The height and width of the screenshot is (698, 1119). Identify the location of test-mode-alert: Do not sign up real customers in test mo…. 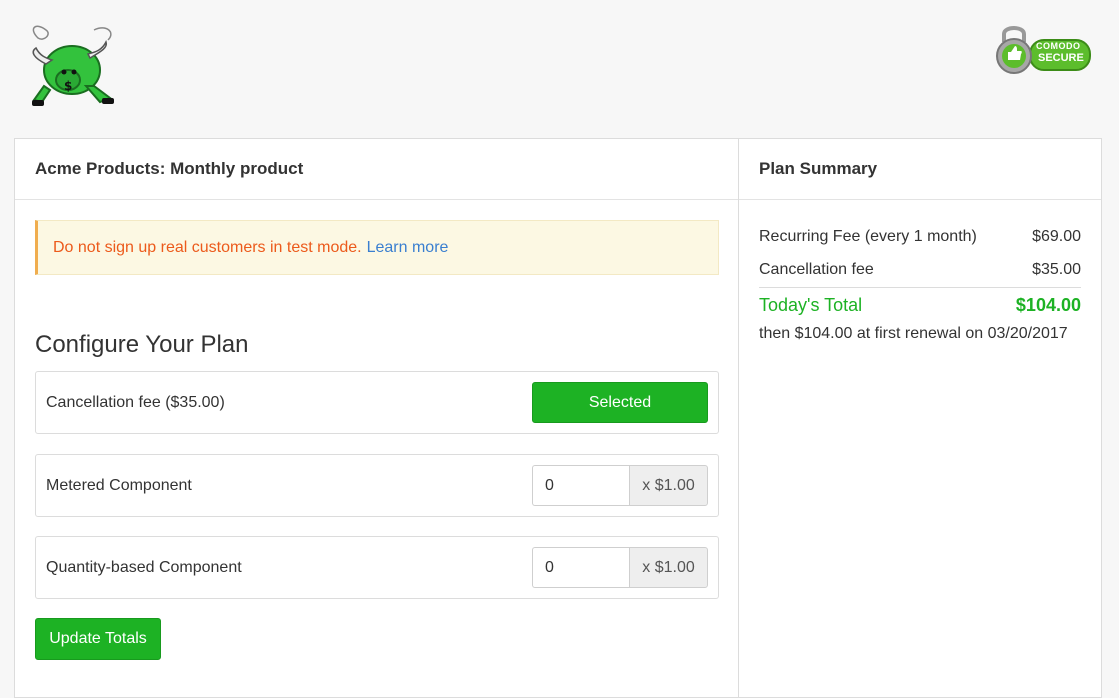
(377, 247).